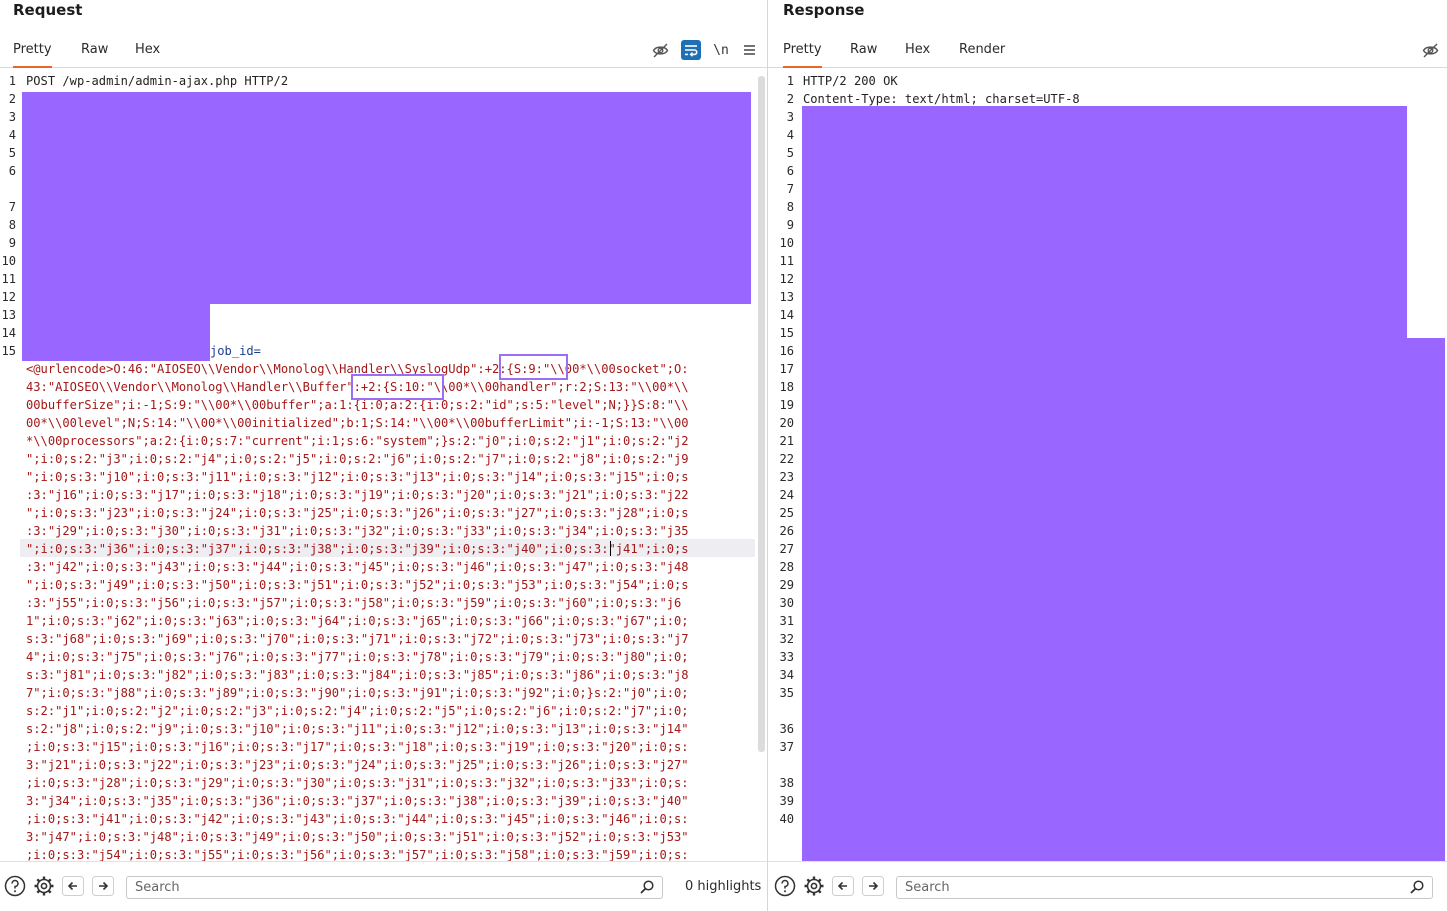  Describe the element at coordinates (48, 10) in the screenshot. I see `request-title: Request` at that location.